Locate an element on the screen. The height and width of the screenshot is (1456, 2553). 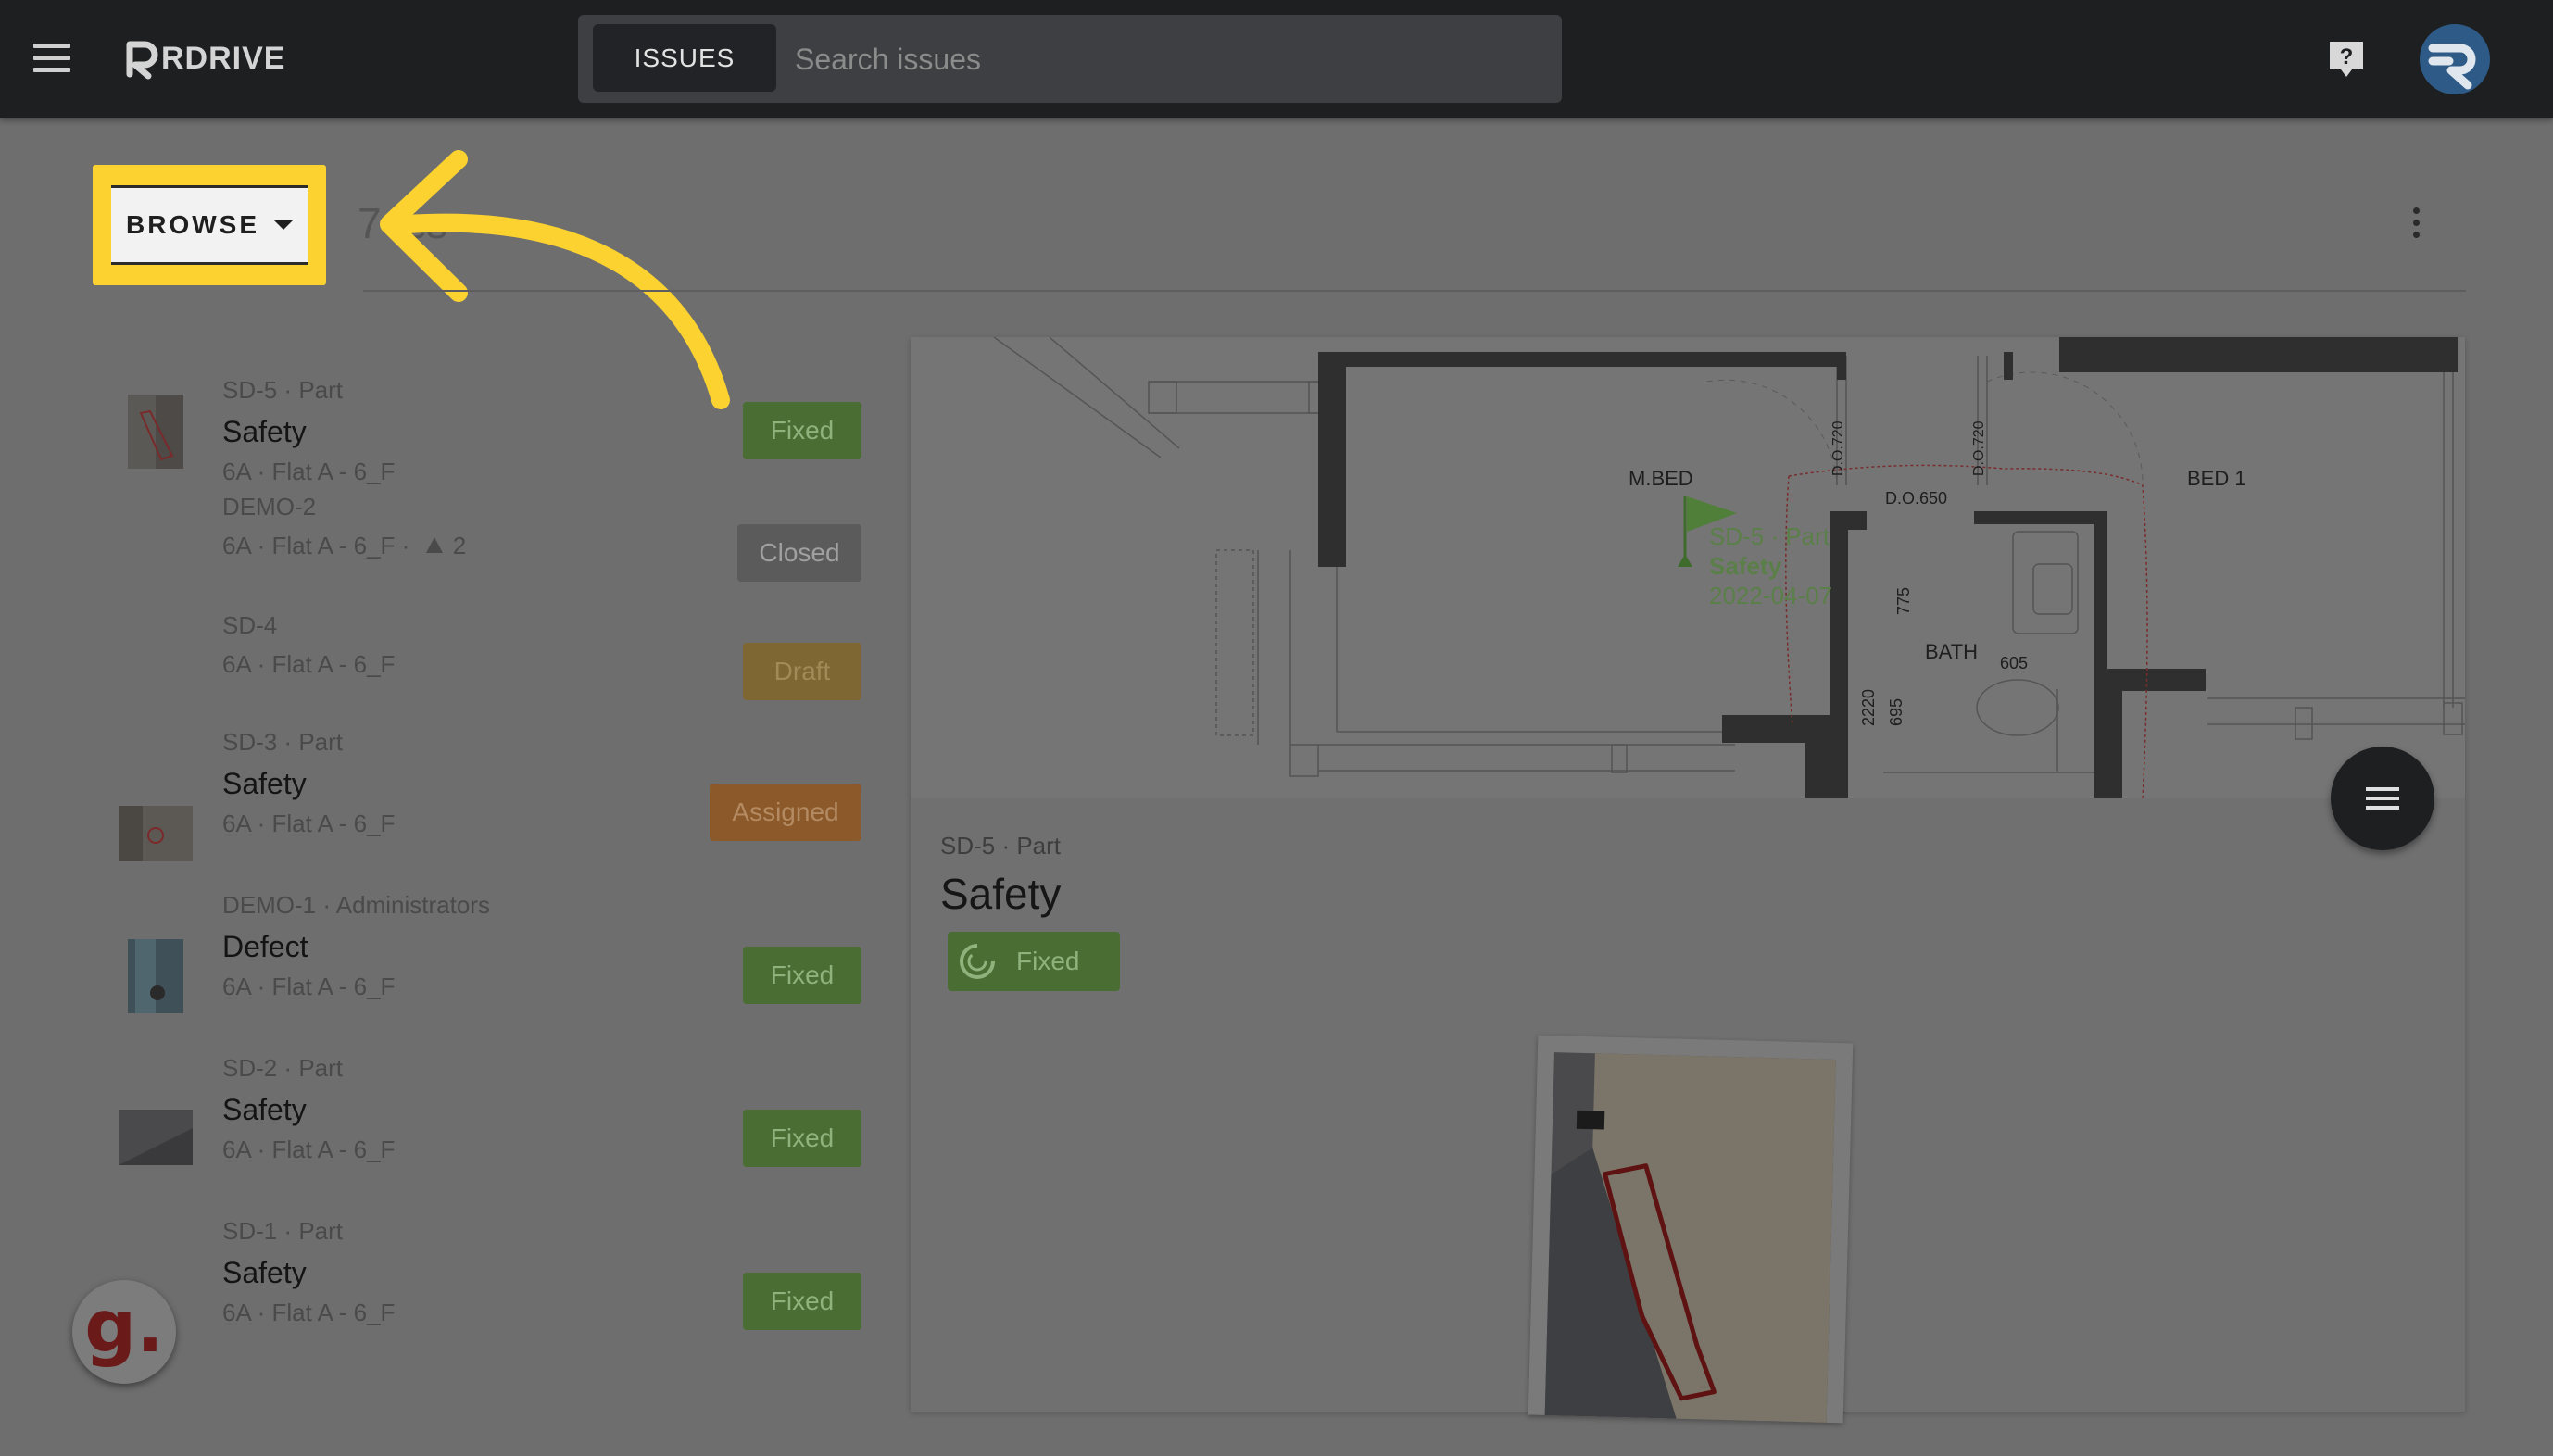
help-icon: ? is located at coordinates (2347, 59).